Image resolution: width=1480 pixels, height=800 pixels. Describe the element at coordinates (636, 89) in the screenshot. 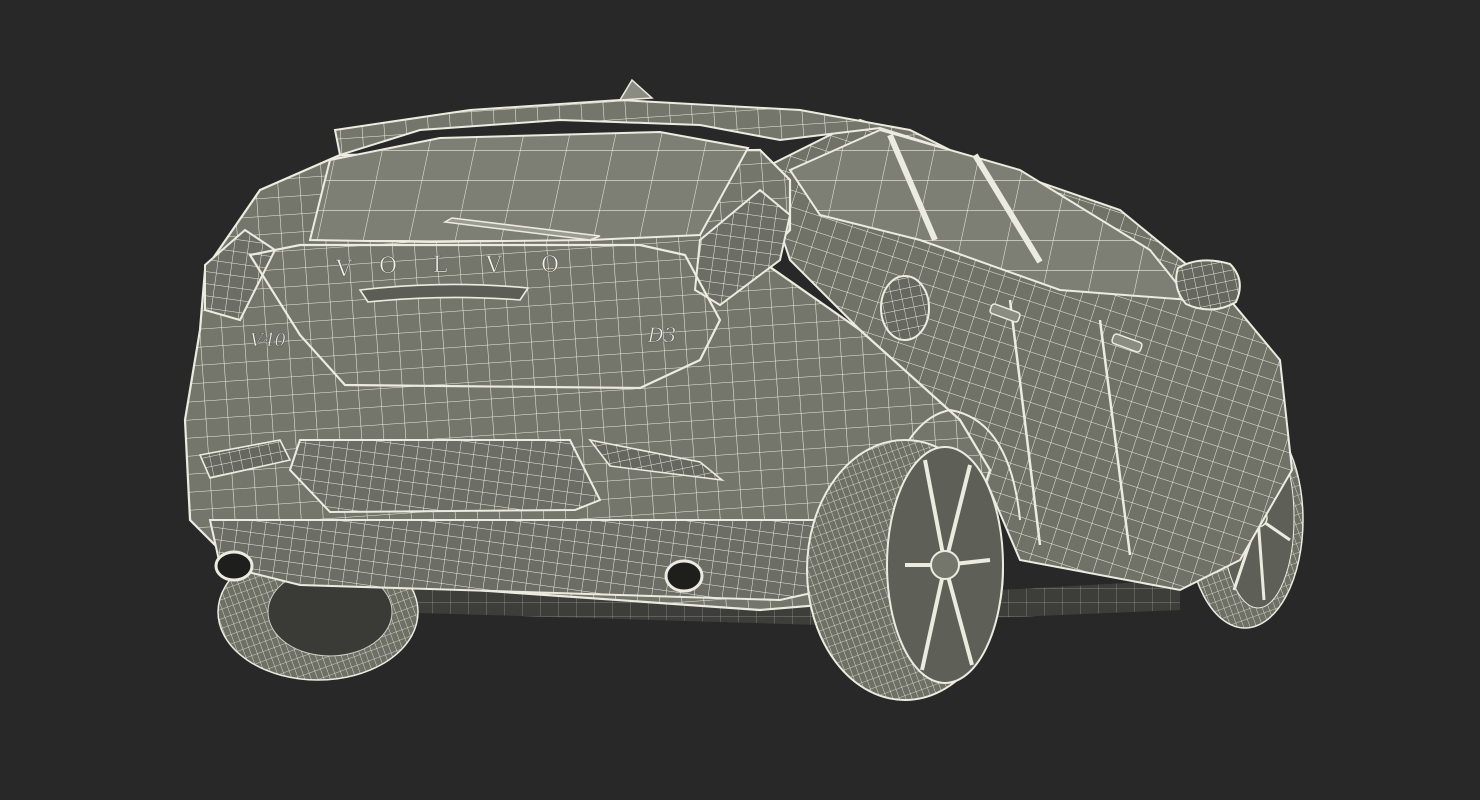

I see `roof-antenna` at that location.